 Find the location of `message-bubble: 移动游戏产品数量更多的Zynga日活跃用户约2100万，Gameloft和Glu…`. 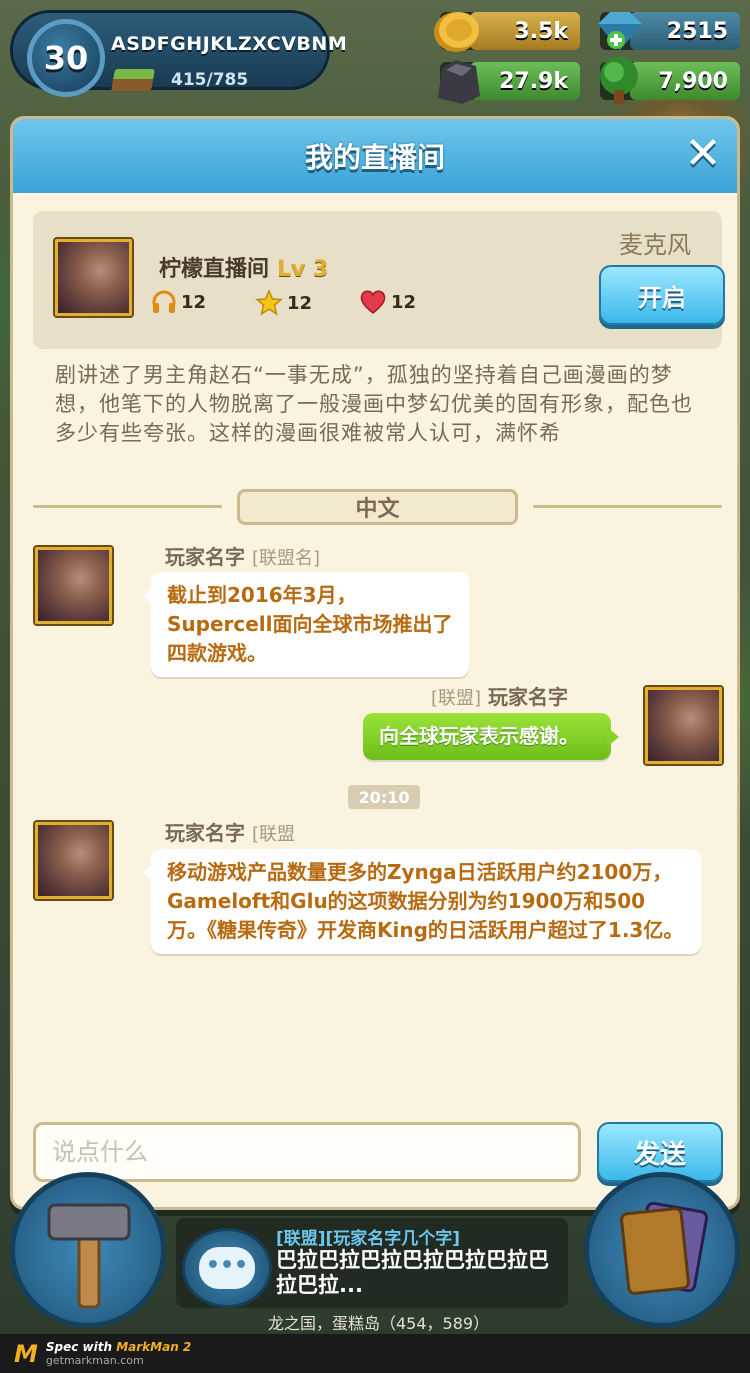

message-bubble: 移动游戏产品数量更多的Zynga日活跃用户约2100万，Gameloft和Glu… is located at coordinates (422, 901).